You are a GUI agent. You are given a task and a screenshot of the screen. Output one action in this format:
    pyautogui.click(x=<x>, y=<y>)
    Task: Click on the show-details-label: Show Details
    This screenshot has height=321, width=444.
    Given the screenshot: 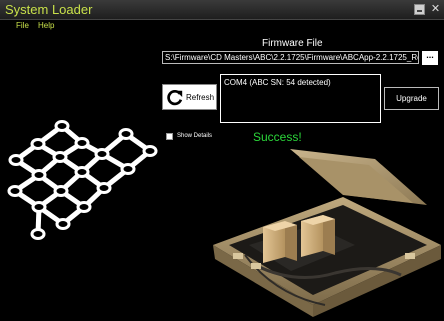 What is the action you would take?
    pyautogui.click(x=195, y=136)
    